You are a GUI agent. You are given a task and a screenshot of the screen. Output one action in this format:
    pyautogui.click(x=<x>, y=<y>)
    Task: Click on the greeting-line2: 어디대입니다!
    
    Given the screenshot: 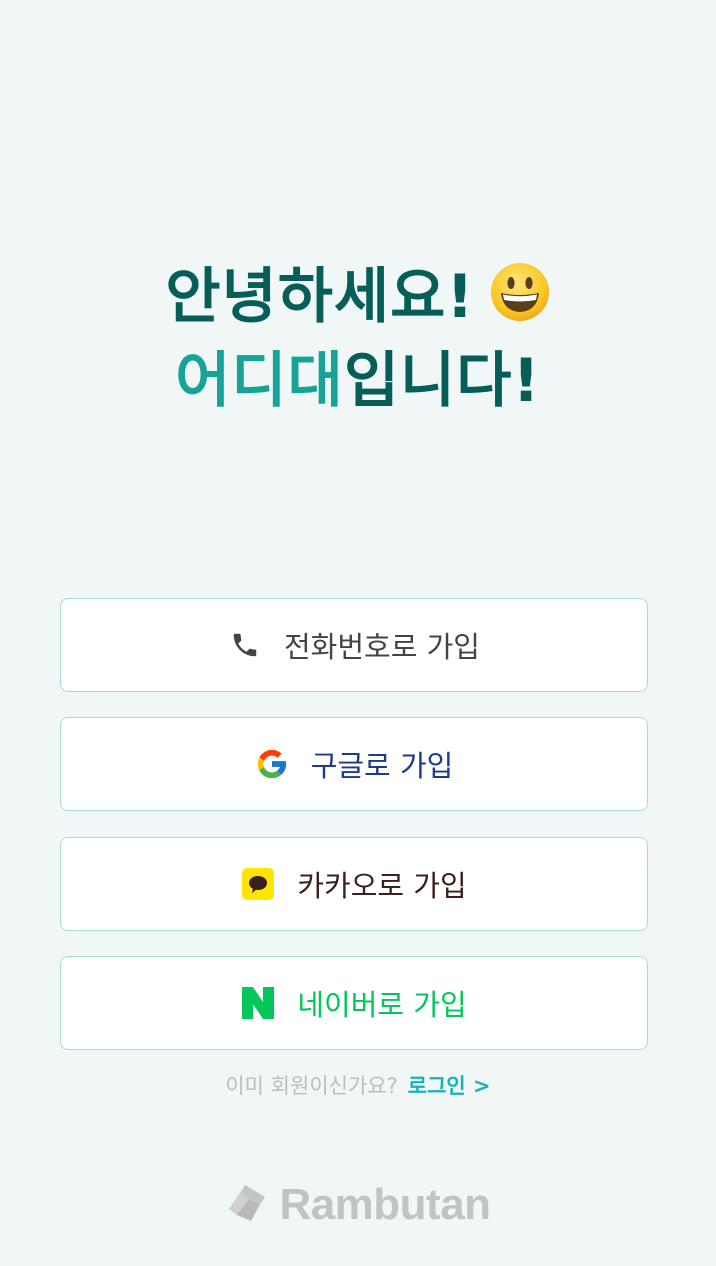 What is the action you would take?
    pyautogui.click(x=358, y=381)
    